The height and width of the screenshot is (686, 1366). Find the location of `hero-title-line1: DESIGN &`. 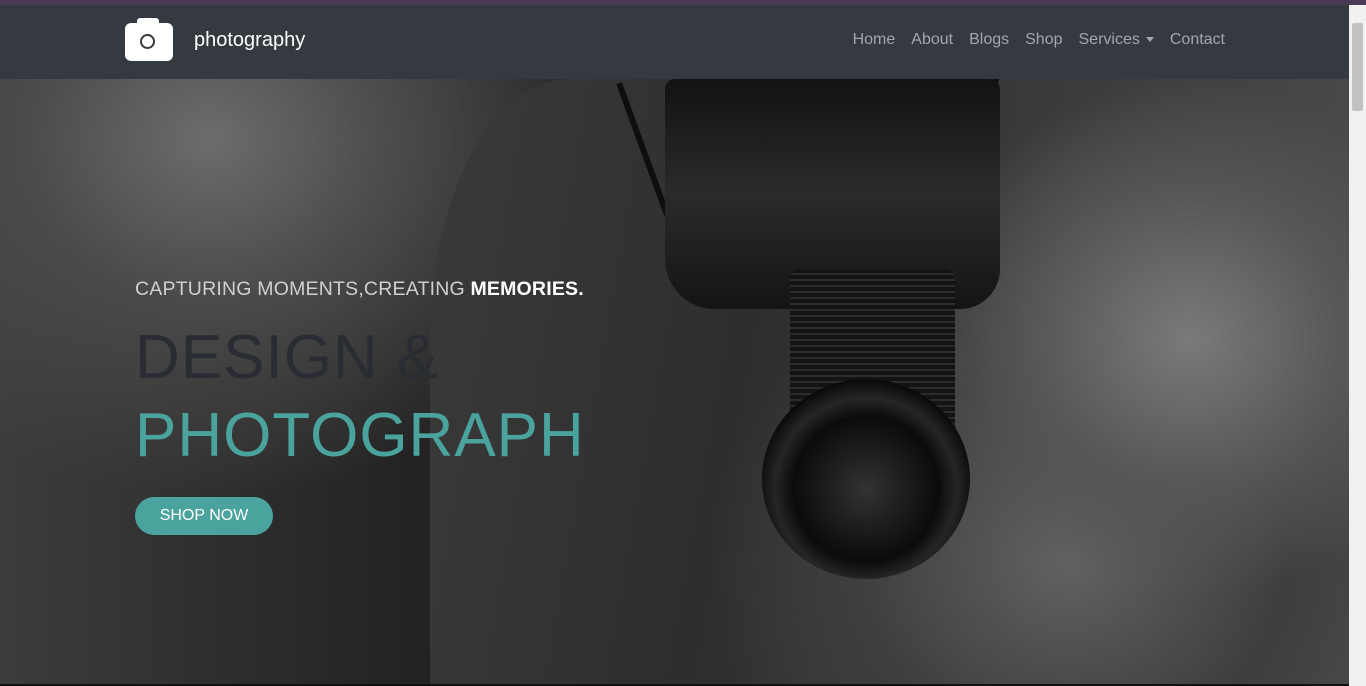

hero-title-line1: DESIGN & is located at coordinates (287, 357).